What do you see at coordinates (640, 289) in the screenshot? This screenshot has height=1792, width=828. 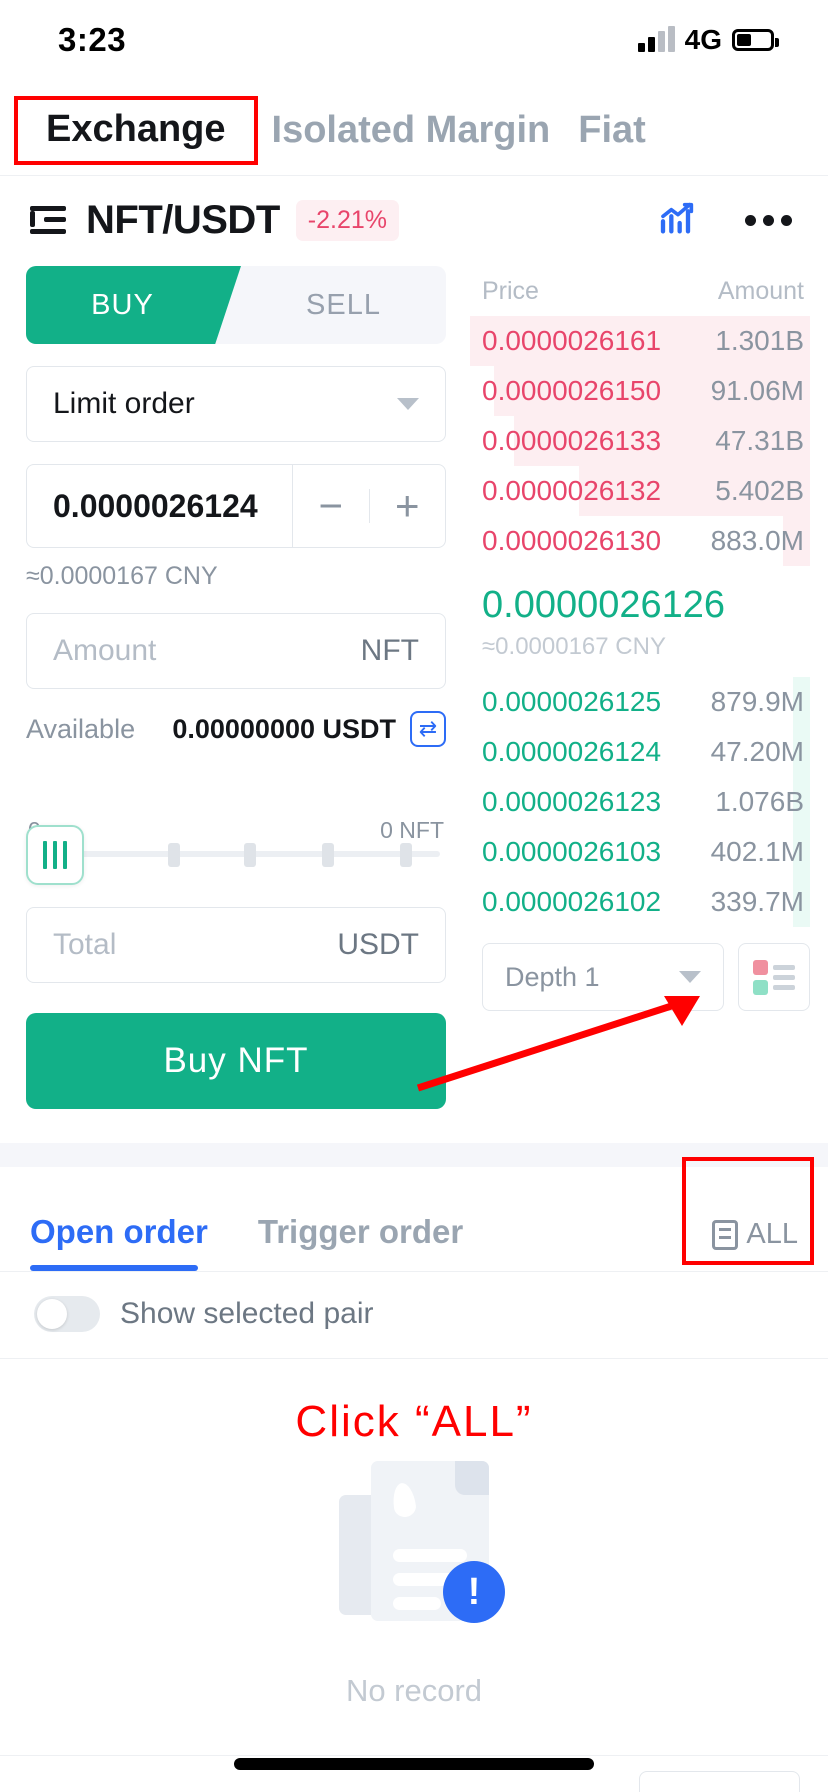 I see `order-book-header: Price Amount` at bounding box center [640, 289].